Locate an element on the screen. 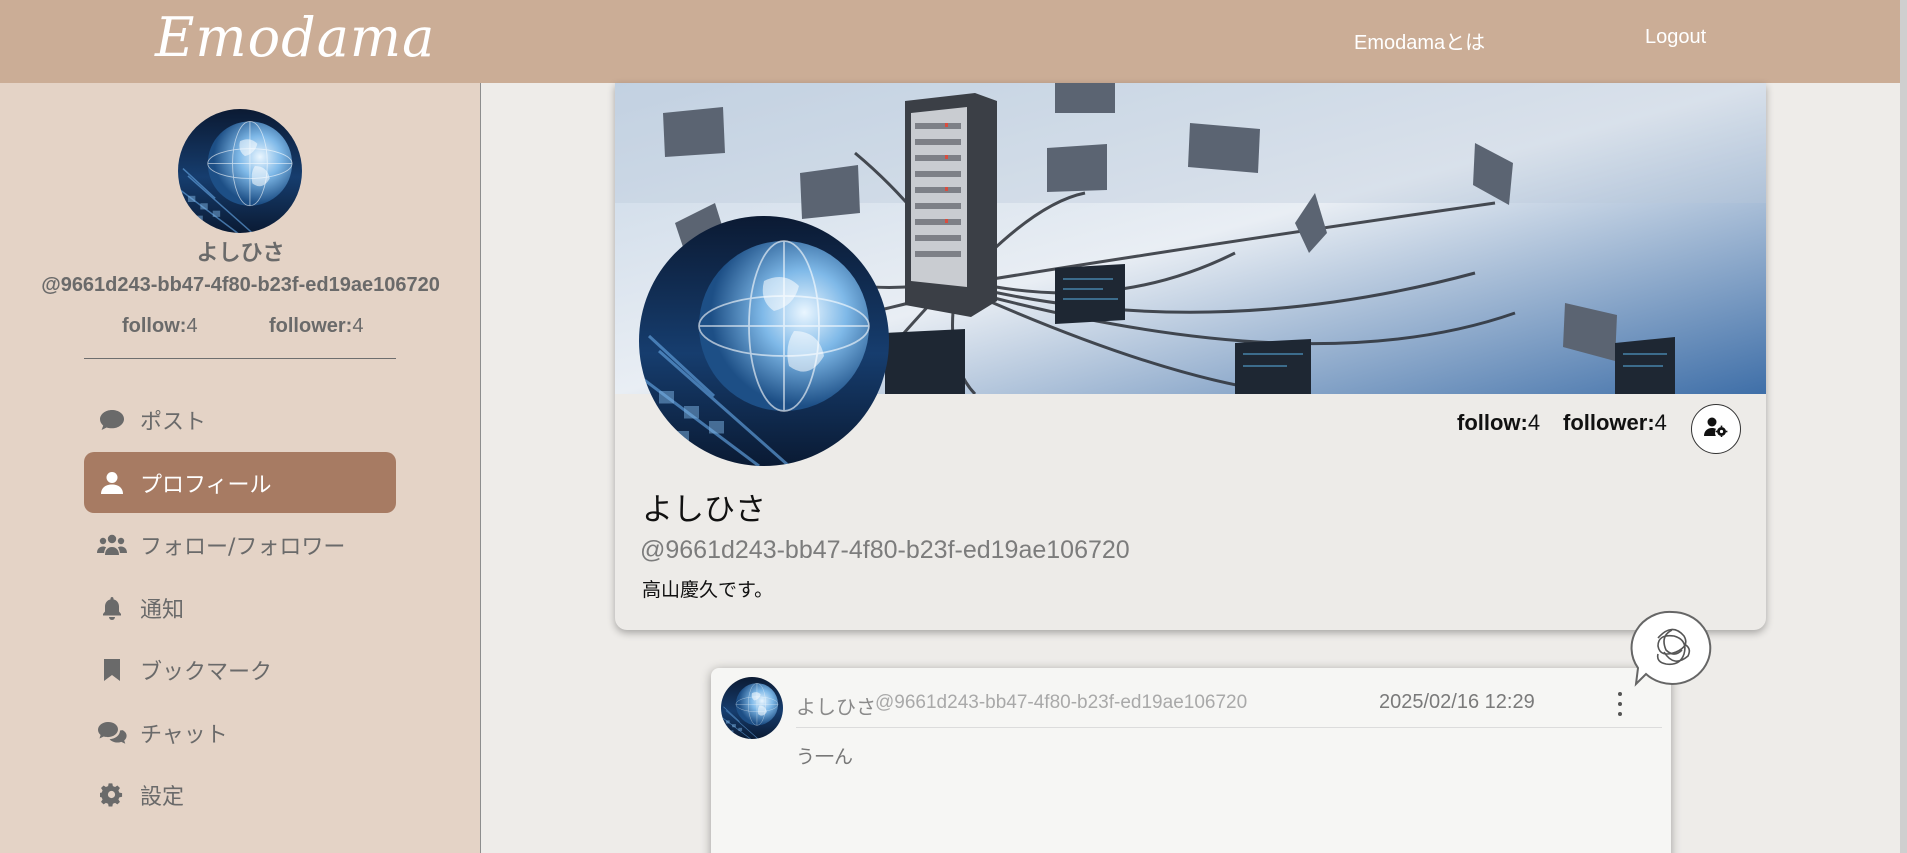 The height and width of the screenshot is (853, 1907). gear-icon is located at coordinates (112, 794).